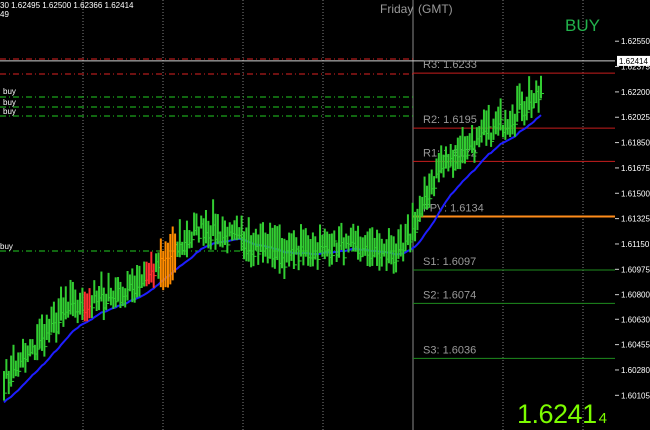  I want to click on pivot-level-label: S3: 1.6036, so click(449, 350).